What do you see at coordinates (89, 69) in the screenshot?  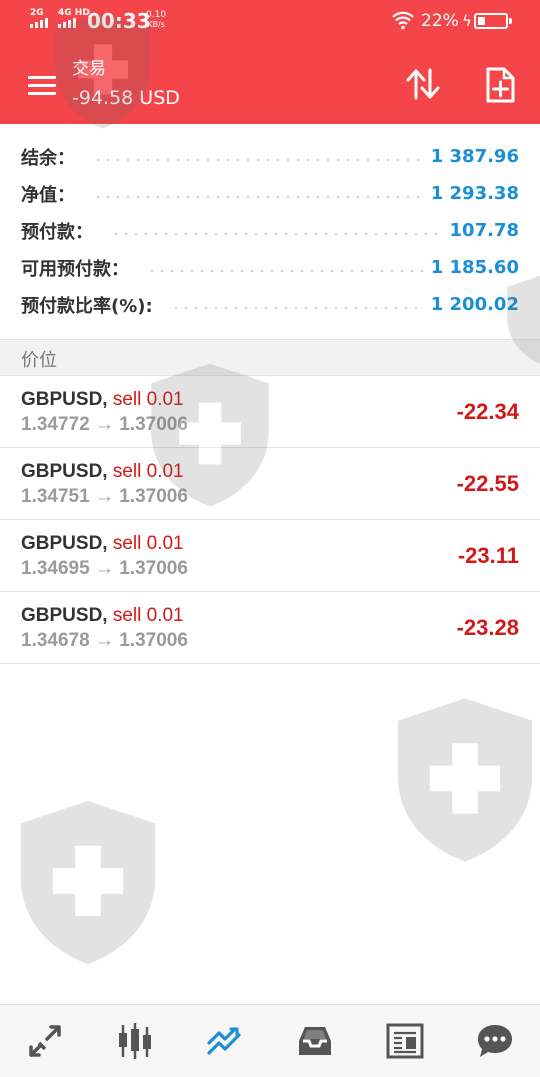 I see `page-title: 交易` at bounding box center [89, 69].